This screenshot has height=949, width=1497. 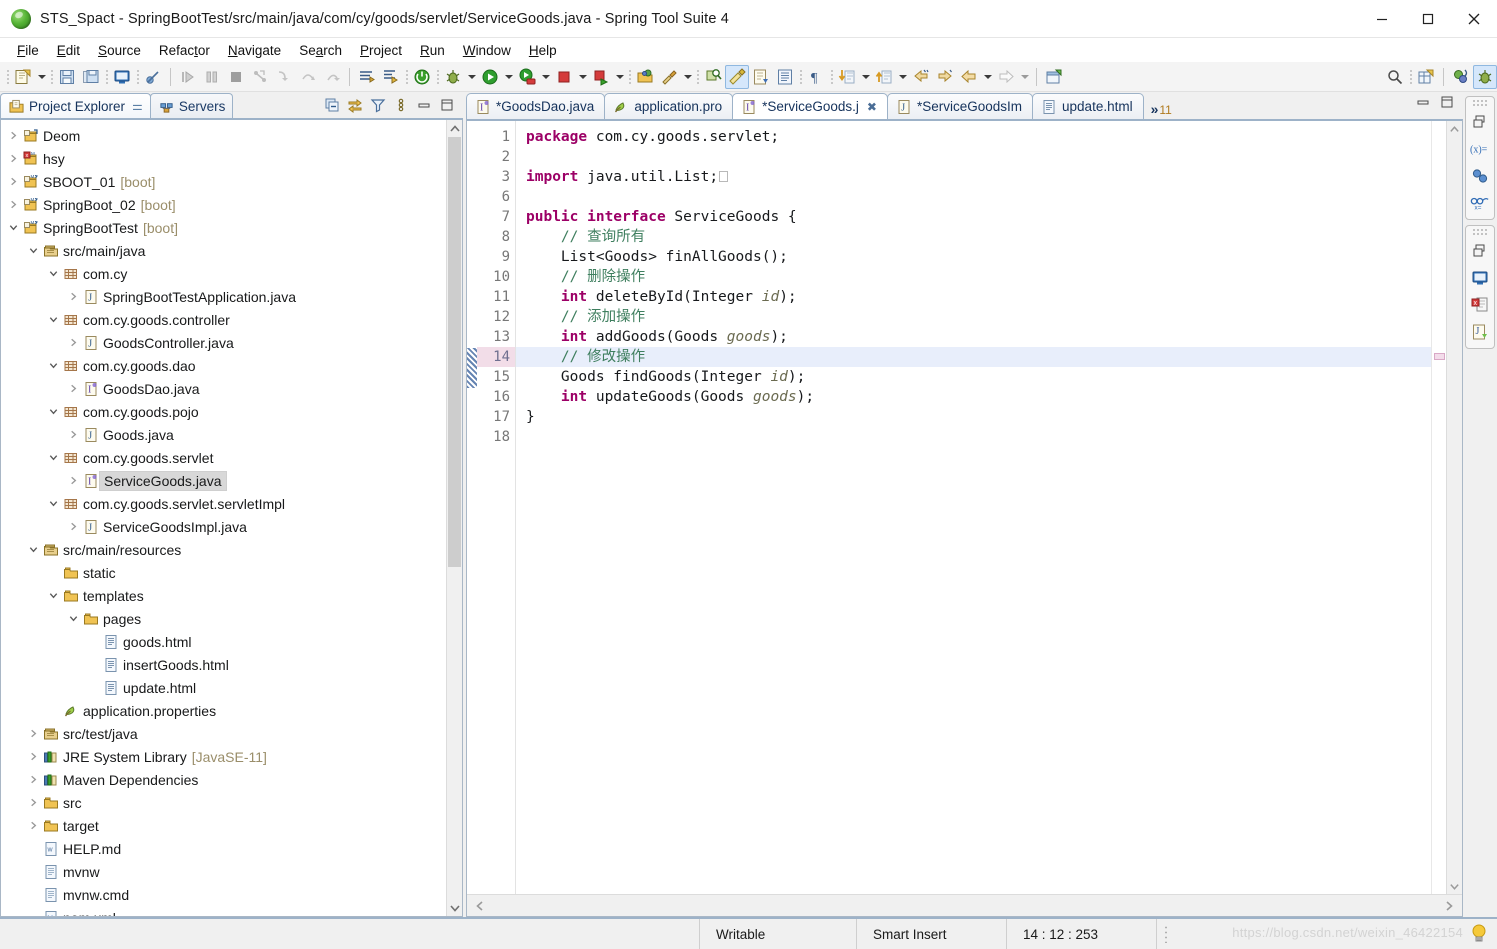 What do you see at coordinates (137, 106) in the screenshot?
I see `close-icon: ⚌` at bounding box center [137, 106].